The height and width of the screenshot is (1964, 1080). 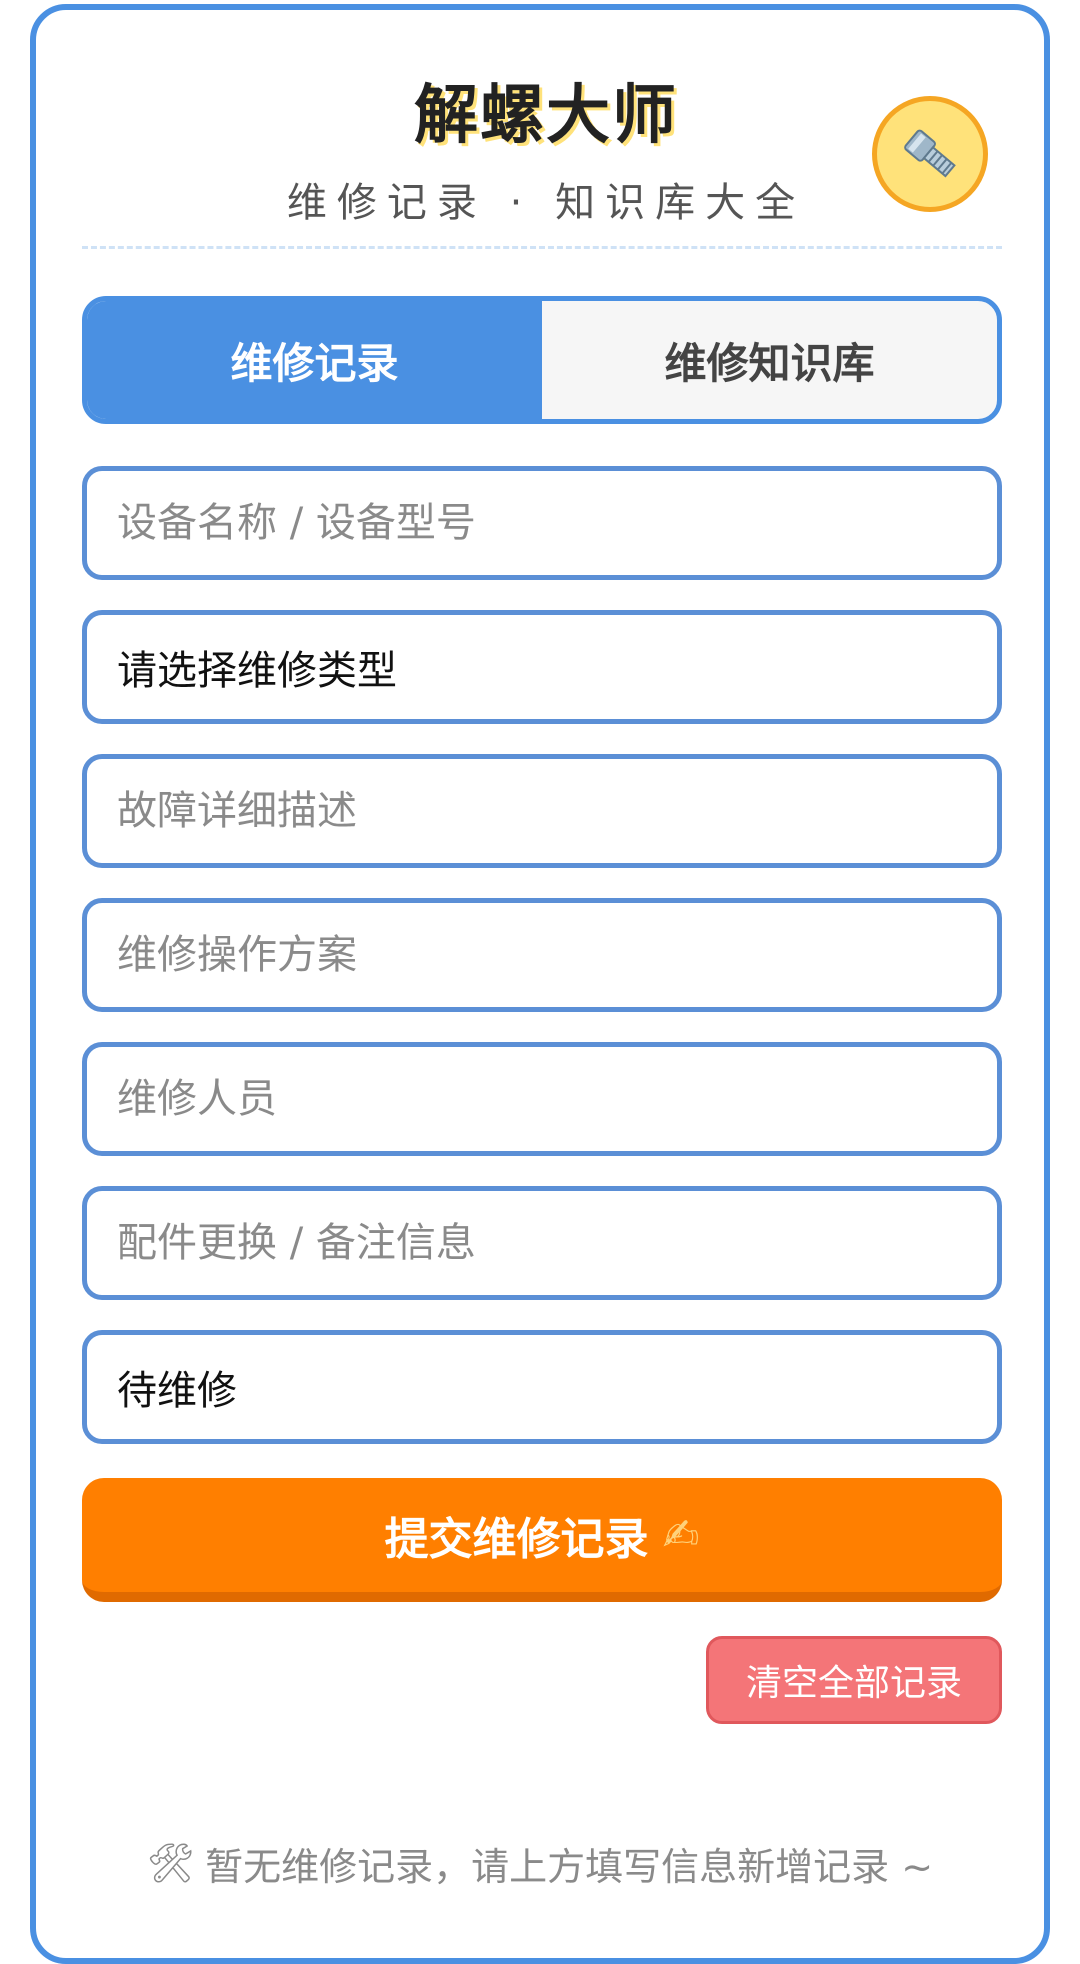 I want to click on writing-hand-icon: ✍, so click(x=681, y=1535).